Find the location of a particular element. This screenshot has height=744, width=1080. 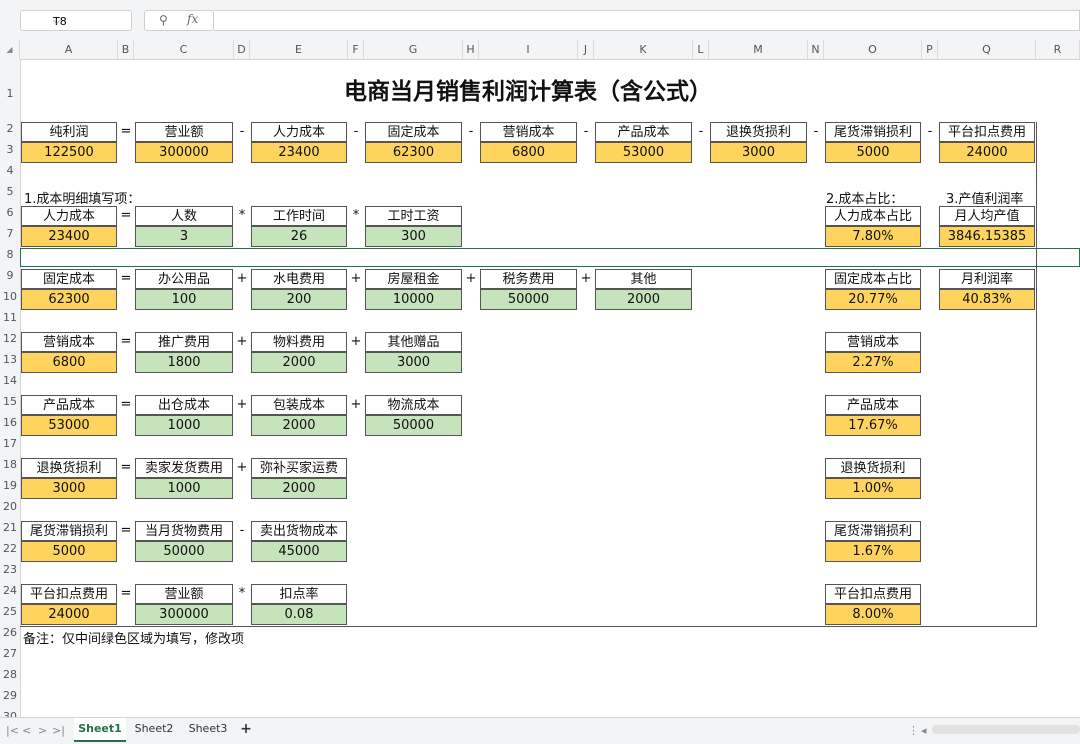

ratio-value-cell: 2.27% is located at coordinates (873, 362).